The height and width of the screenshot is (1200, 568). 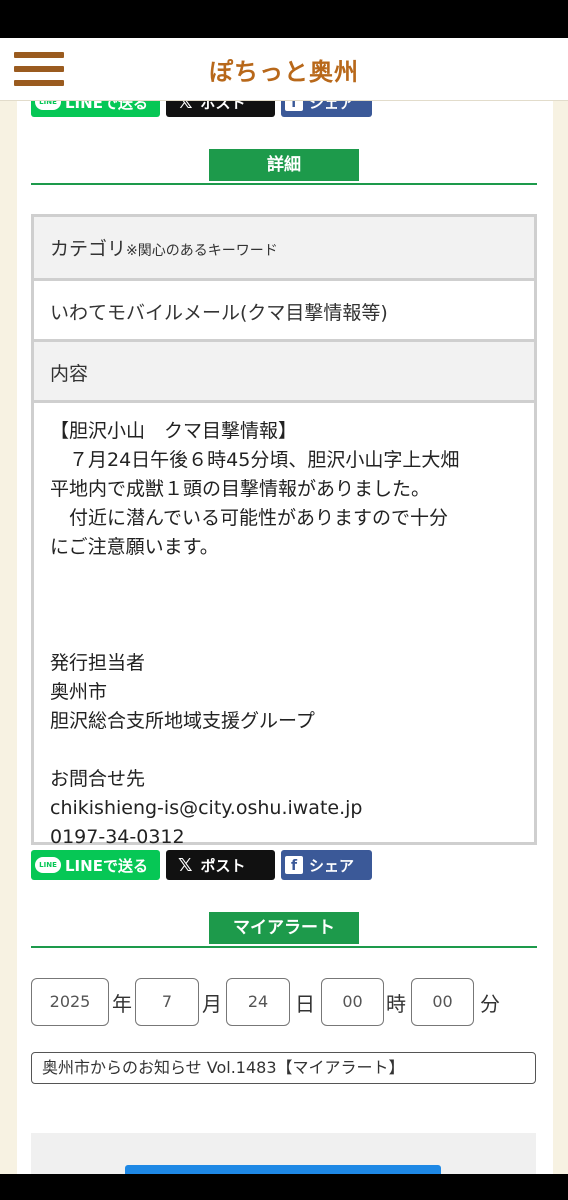 I want to click on content-line: 発行担当者, so click(x=98, y=663).